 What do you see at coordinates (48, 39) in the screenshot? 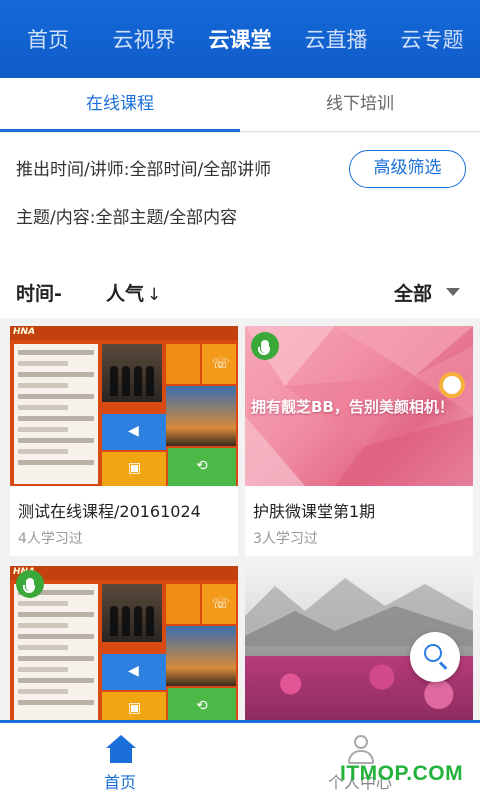
I see `top-nav-item-home: 首页` at bounding box center [48, 39].